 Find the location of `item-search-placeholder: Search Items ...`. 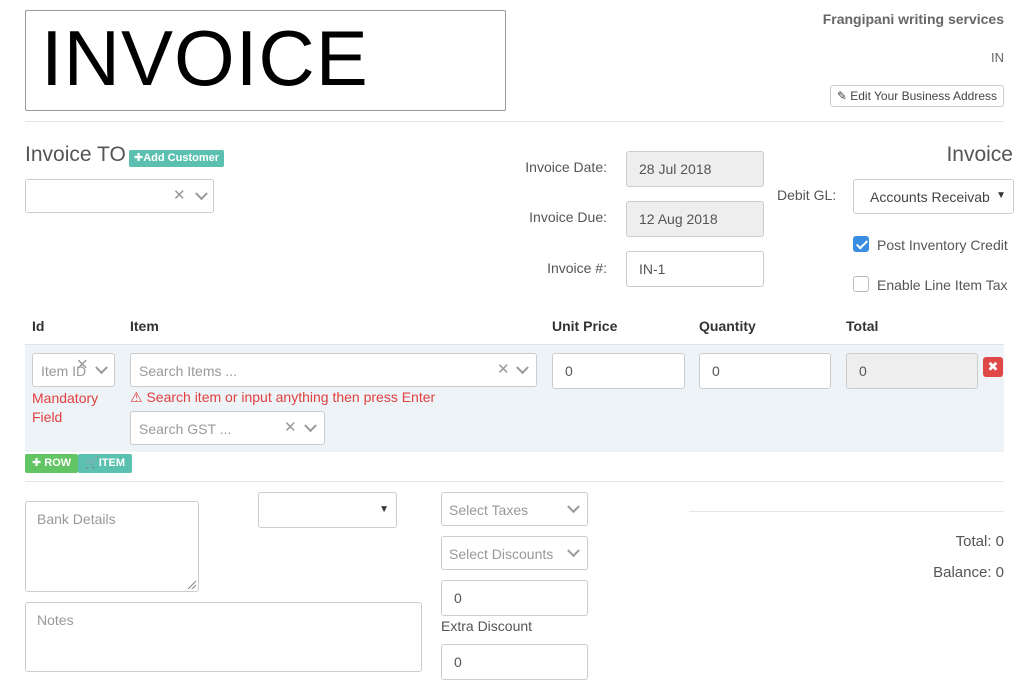

item-search-placeholder: Search Items ... is located at coordinates (188, 371).